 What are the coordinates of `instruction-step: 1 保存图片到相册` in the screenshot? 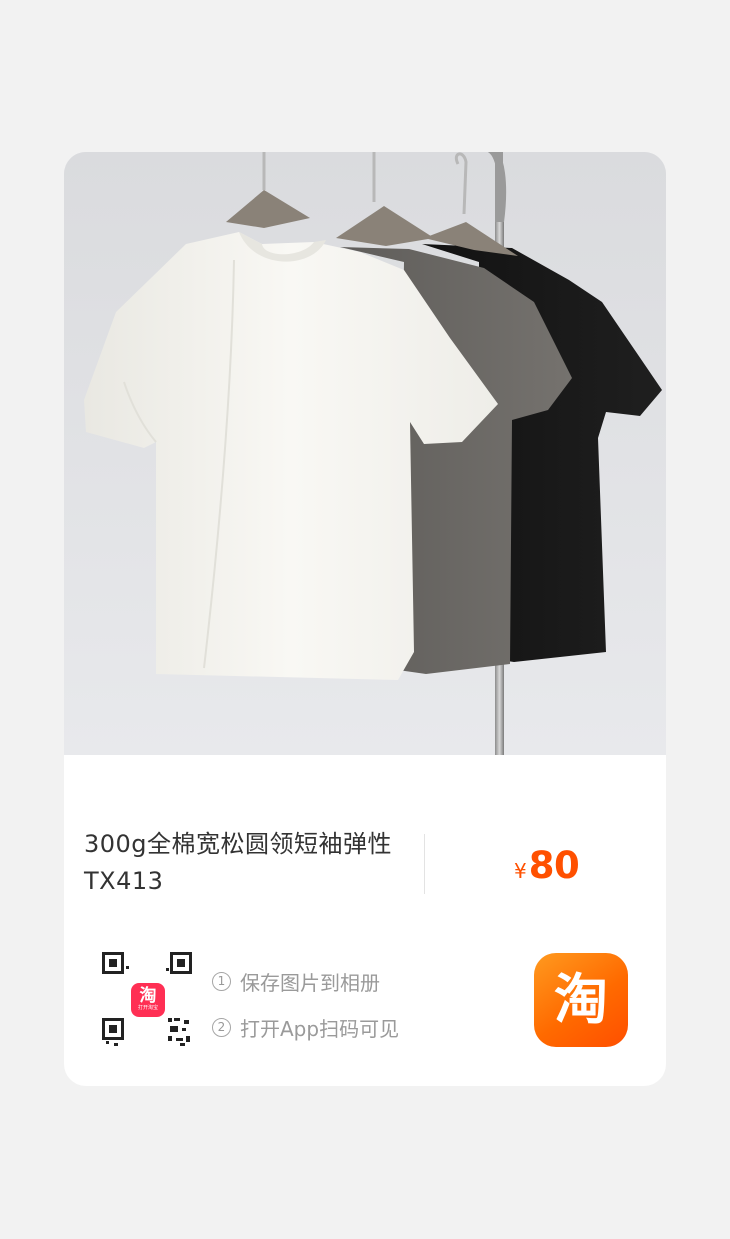 It's located at (305, 981).